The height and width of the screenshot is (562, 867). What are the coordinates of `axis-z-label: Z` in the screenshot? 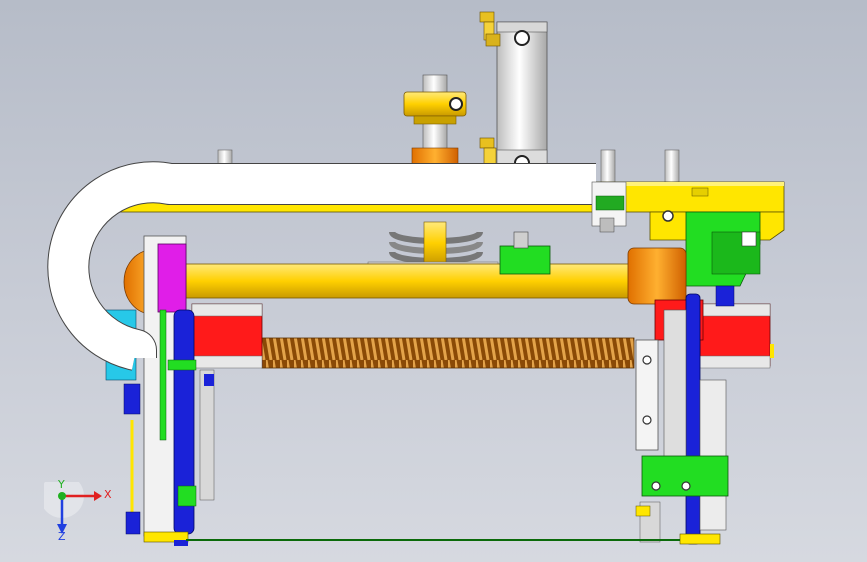 It's located at (62, 536).